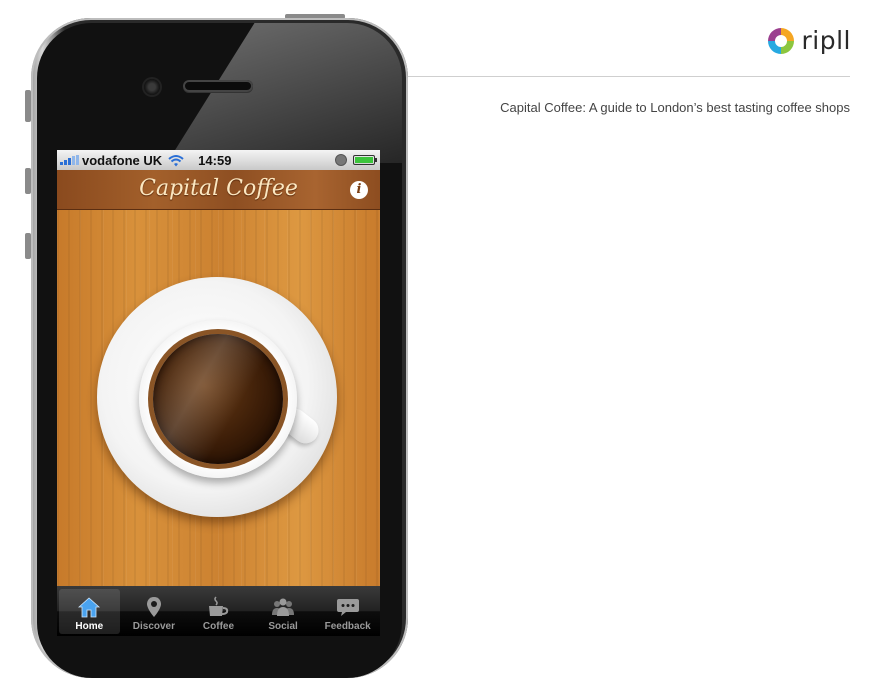 The image size is (877, 678). I want to click on ripll-logo-icon, so click(780, 41).